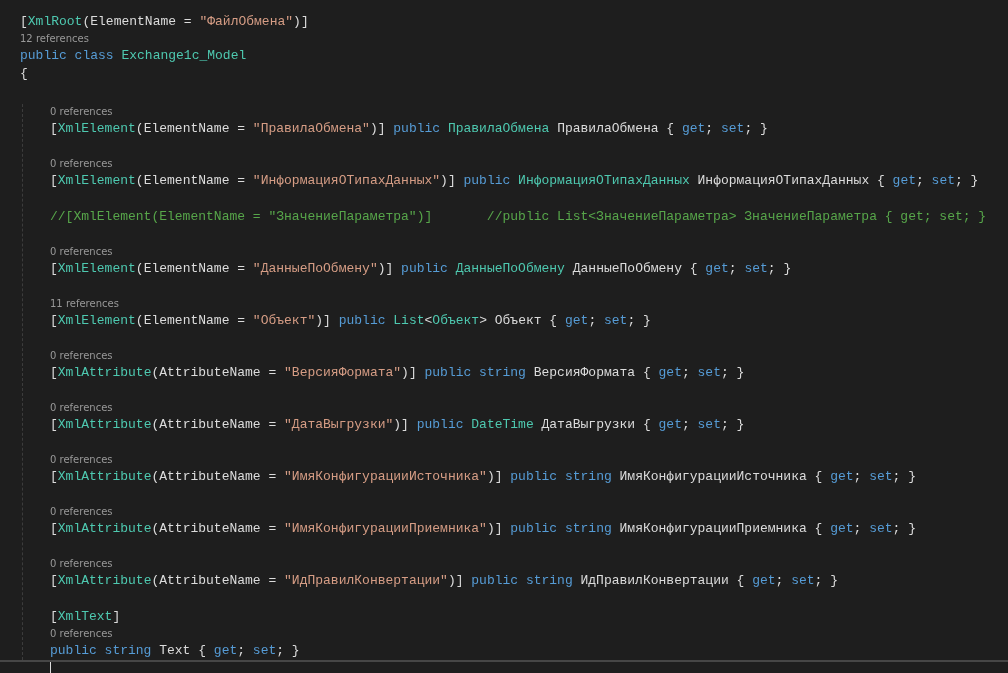  Describe the element at coordinates (514, 181) in the screenshot. I see `code-line: [XmlElement(ElementName = "ИнформацияОТипахДанных")] public ИнформацияОТипахДанных ИнформацияОТипахДанных { get; set; }` at that location.